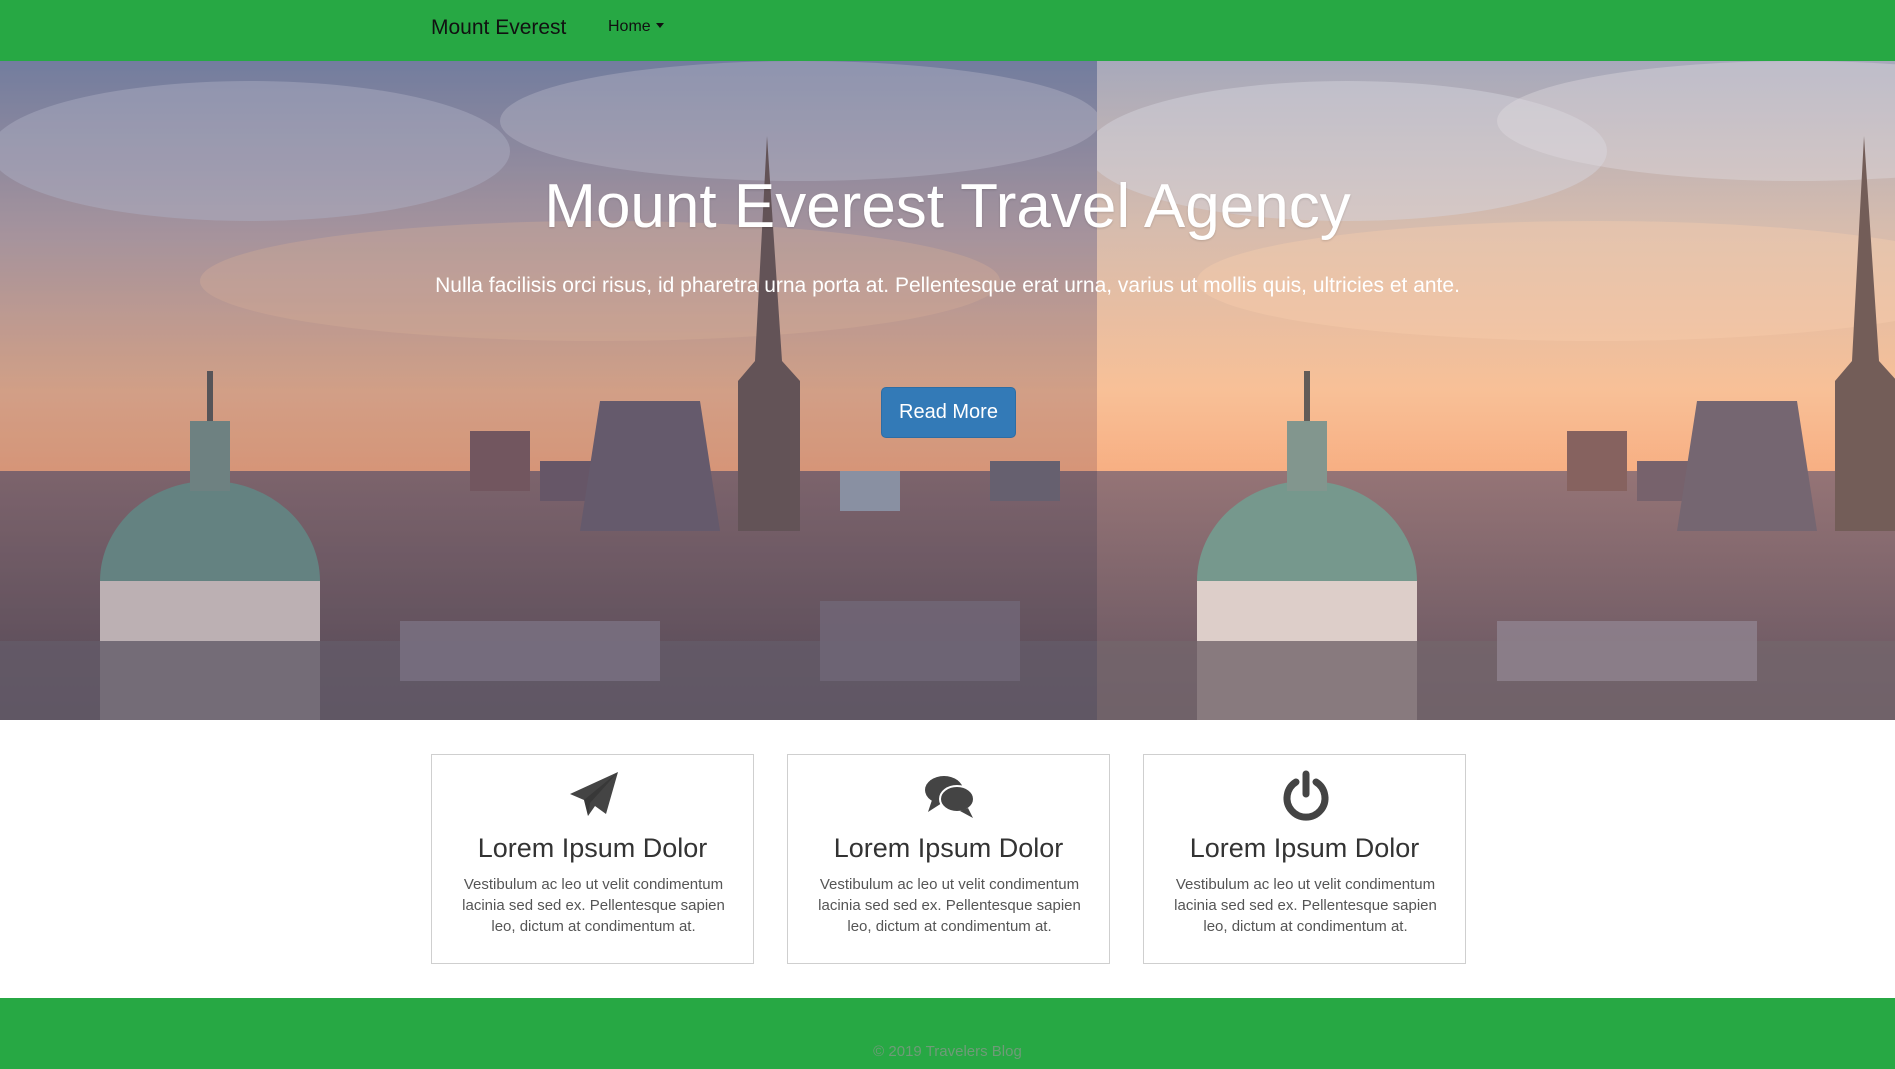  Describe the element at coordinates (1306, 795) in the screenshot. I see `power-icon` at that location.